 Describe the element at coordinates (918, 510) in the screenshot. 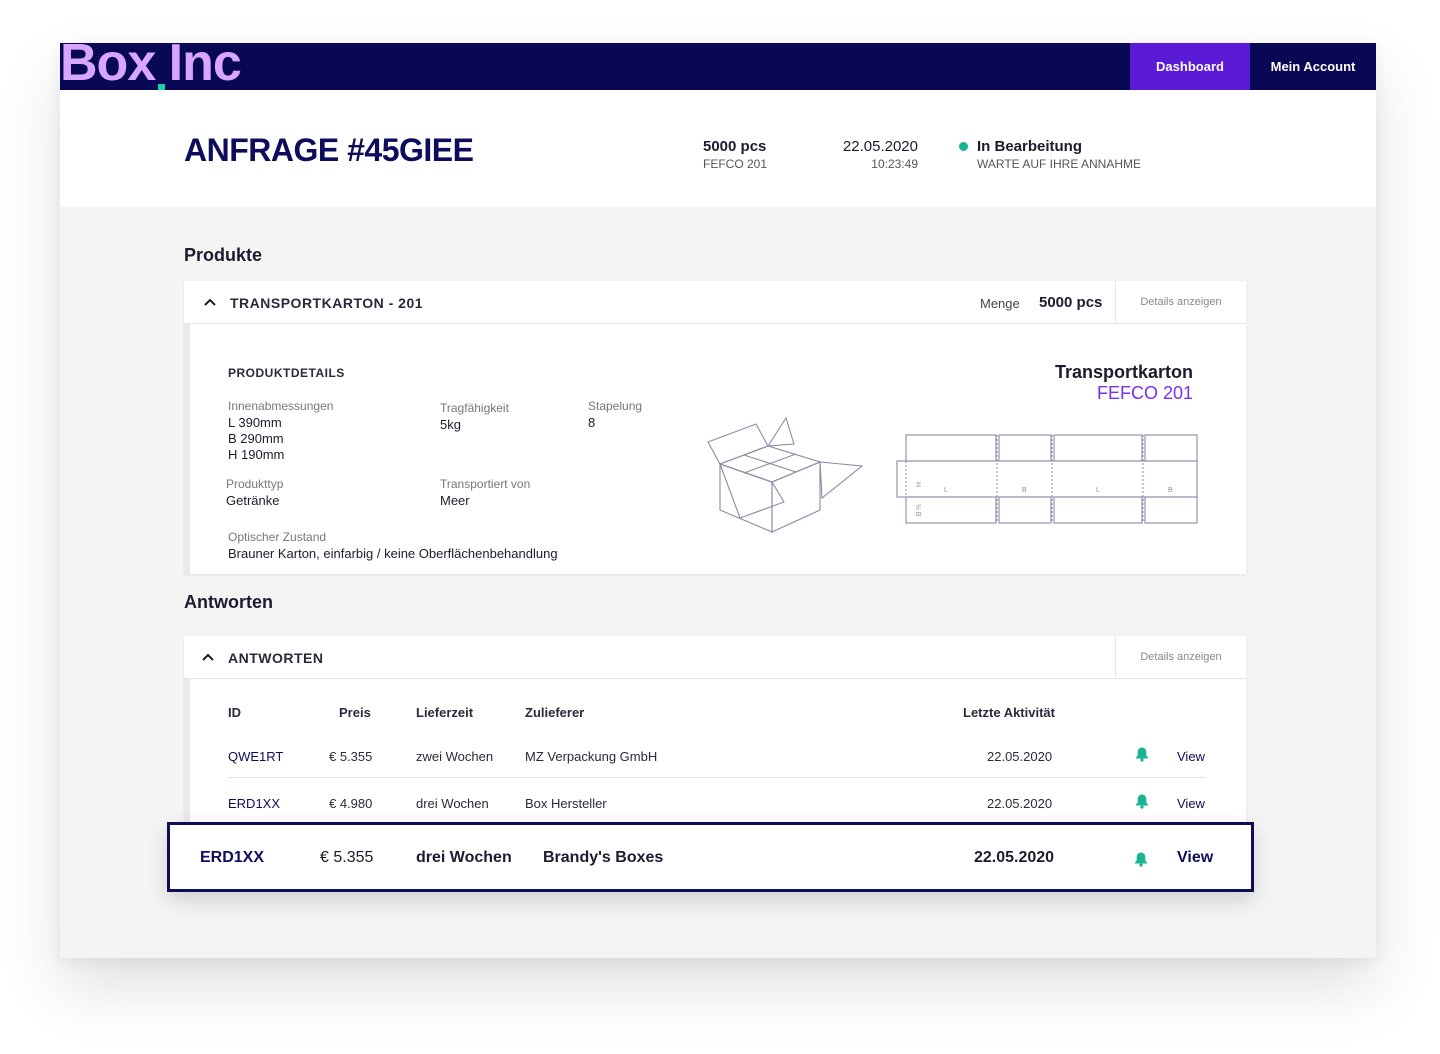

I see `dieline-label-half-b: ½ B` at that location.